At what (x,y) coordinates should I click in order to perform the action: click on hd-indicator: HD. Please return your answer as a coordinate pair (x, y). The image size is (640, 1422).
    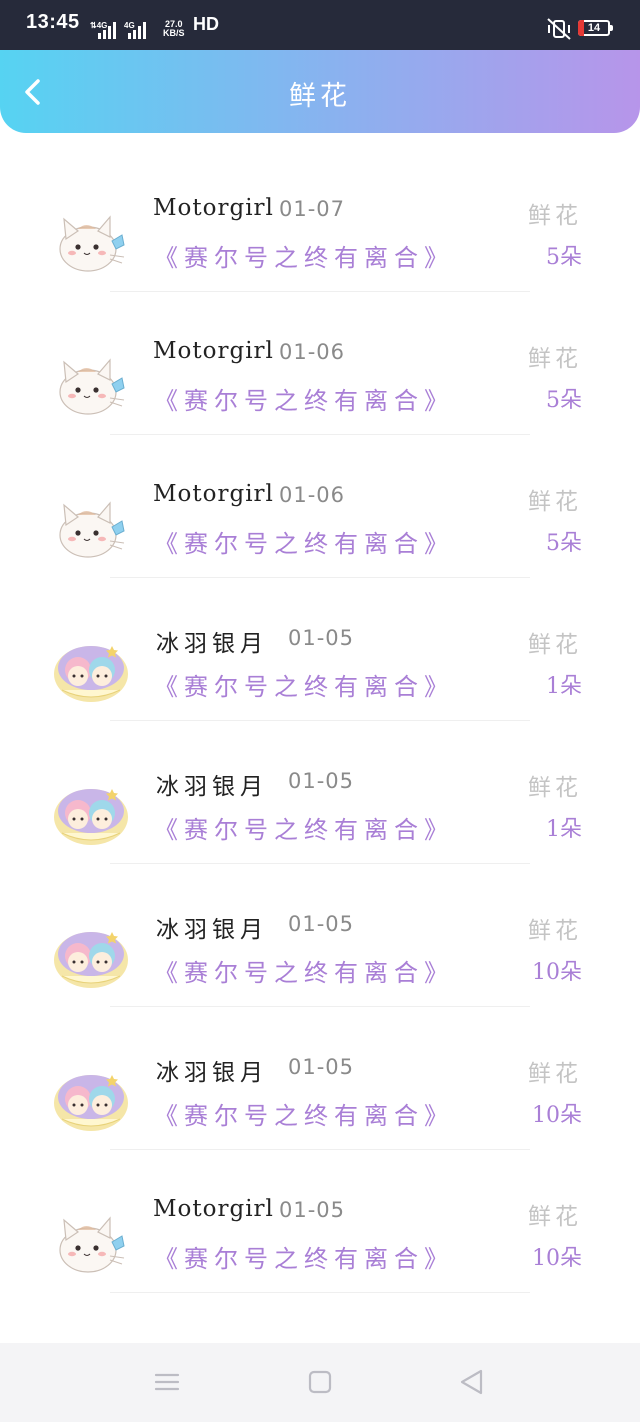
    Looking at the image, I should click on (206, 24).